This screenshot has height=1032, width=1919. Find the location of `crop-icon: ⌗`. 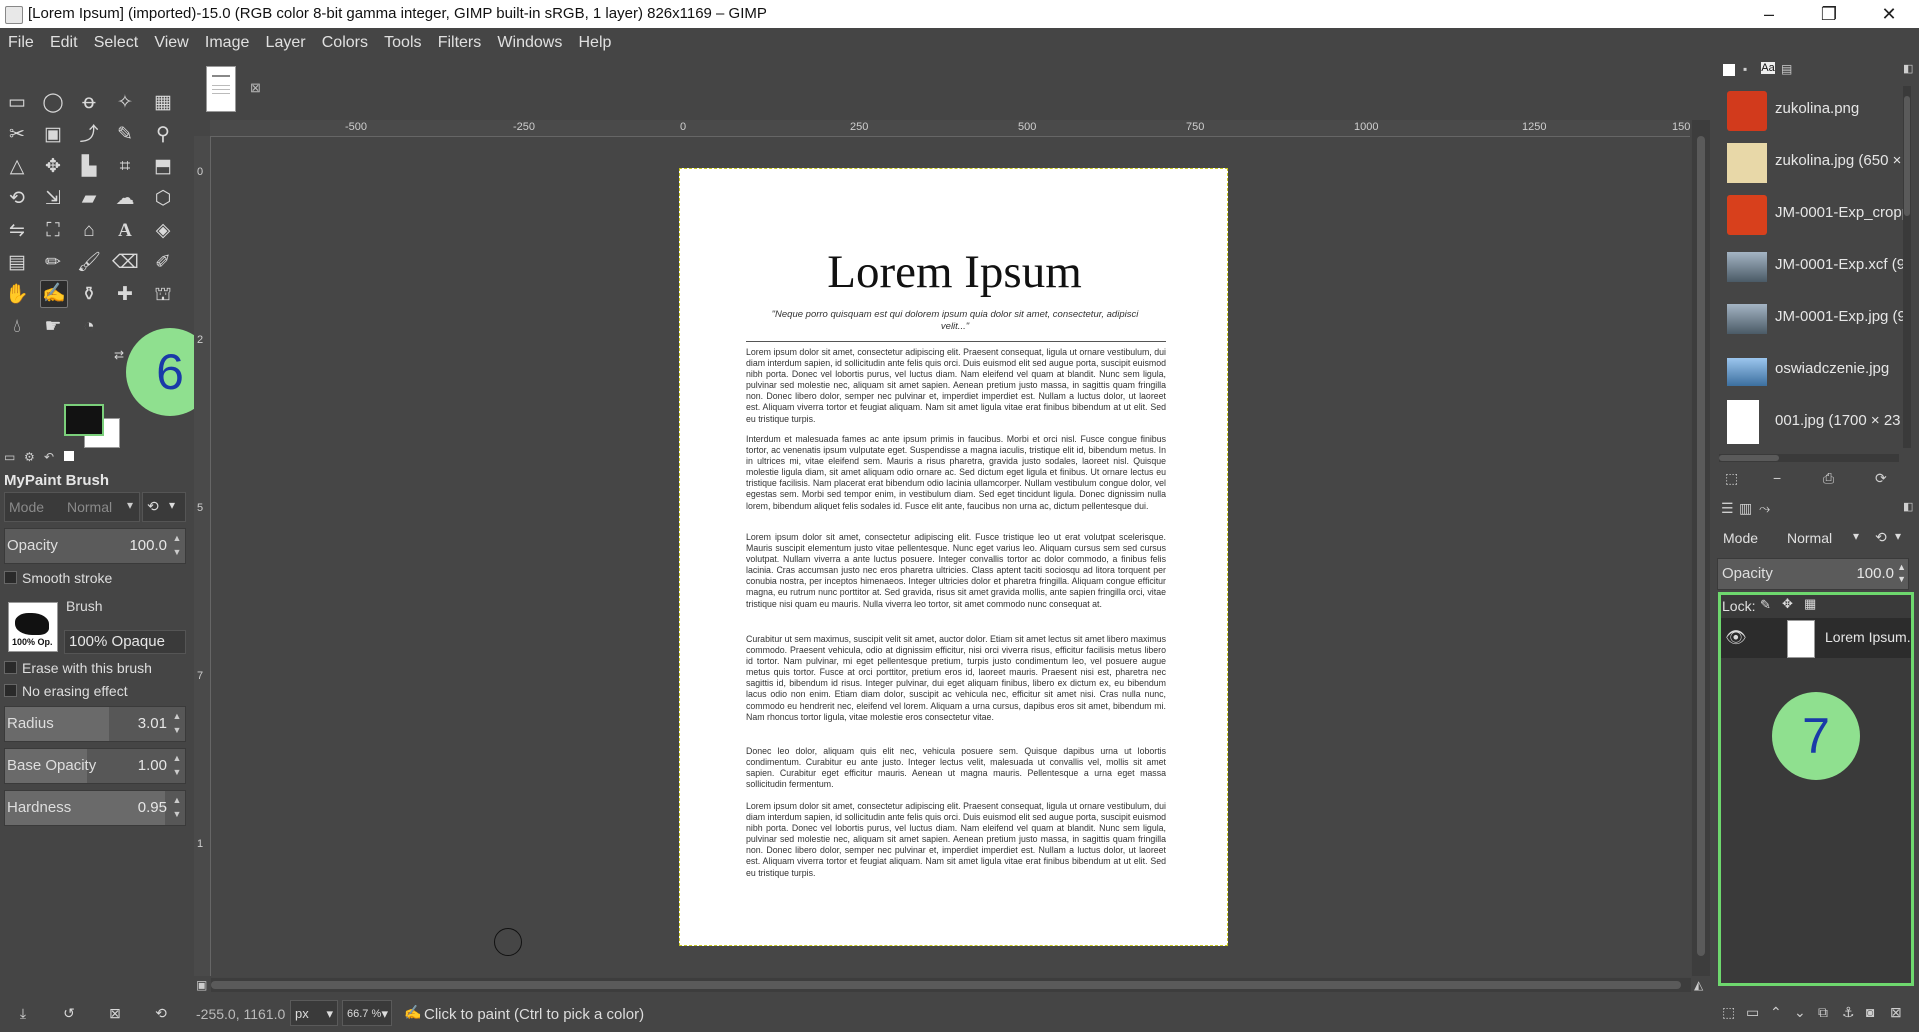

crop-icon: ⌗ is located at coordinates (125, 167).